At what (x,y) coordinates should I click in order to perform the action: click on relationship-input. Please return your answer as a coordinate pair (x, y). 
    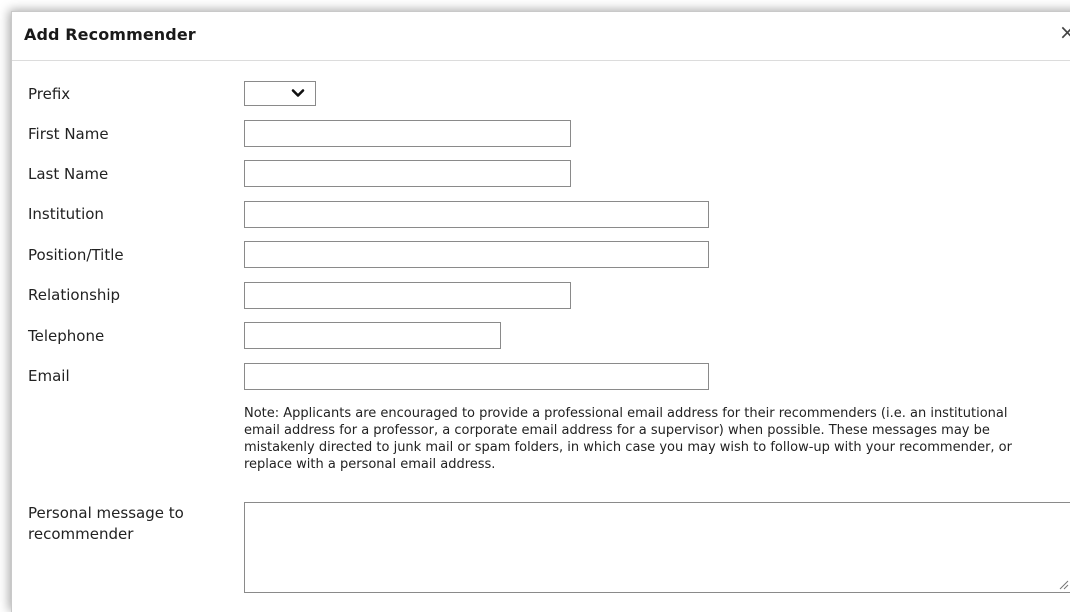
    Looking at the image, I should click on (407, 295).